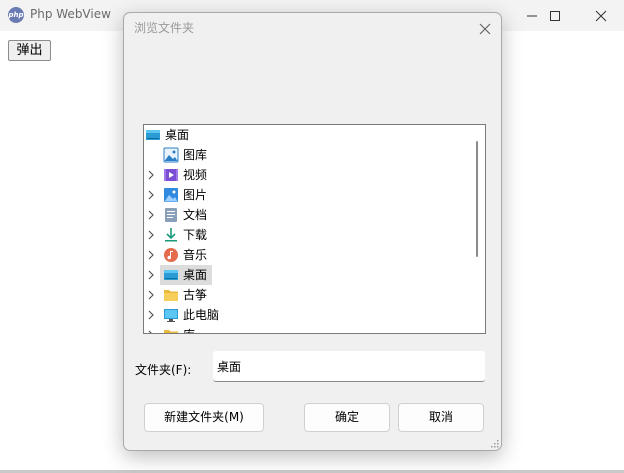 Image resolution: width=624 pixels, height=473 pixels. What do you see at coordinates (171, 315) in the screenshot?
I see `this-pc-icon` at bounding box center [171, 315].